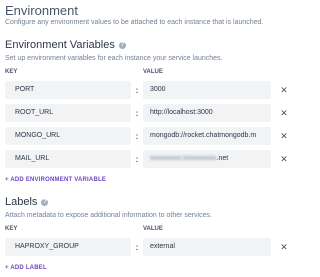 This screenshot has height=277, width=320. Describe the element at coordinates (68, 136) in the screenshot. I see `env-key-input: MONGO_URL` at that location.